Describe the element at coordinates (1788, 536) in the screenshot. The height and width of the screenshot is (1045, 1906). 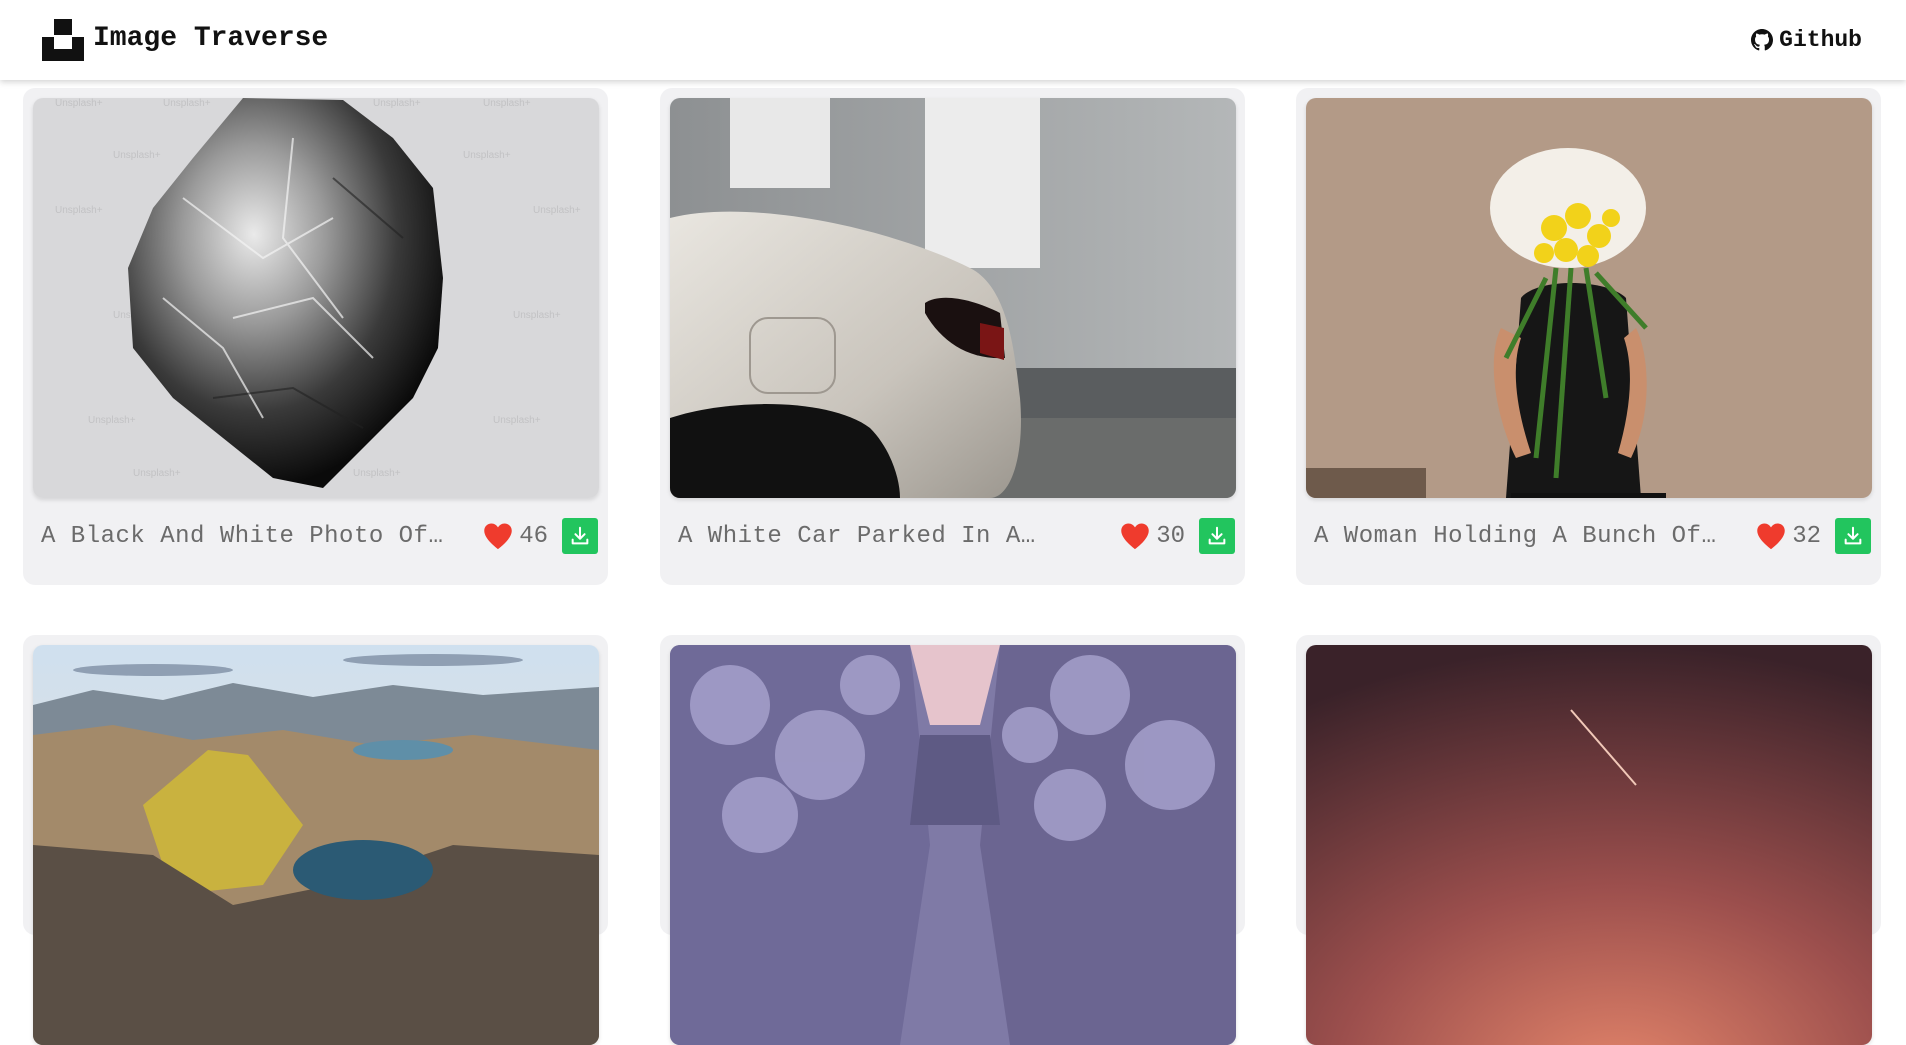
I see `likes: 32` at that location.